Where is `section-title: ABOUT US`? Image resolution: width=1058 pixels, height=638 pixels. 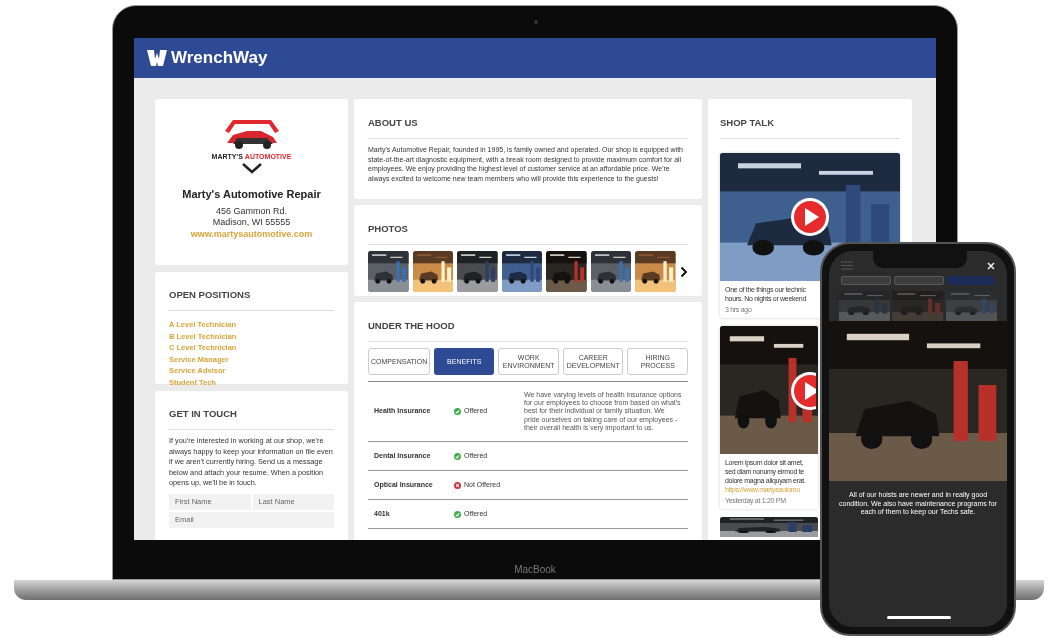
section-title: ABOUT US is located at coordinates (393, 122).